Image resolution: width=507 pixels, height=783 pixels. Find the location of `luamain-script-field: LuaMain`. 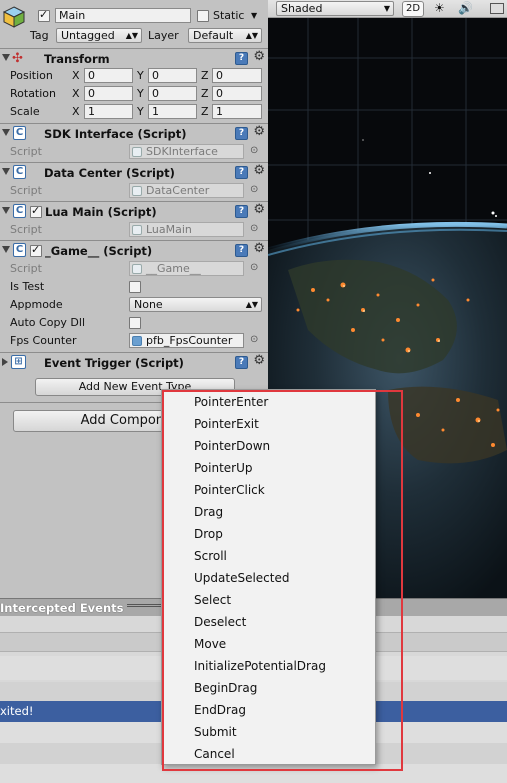

luamain-script-field: LuaMain is located at coordinates (186, 229).